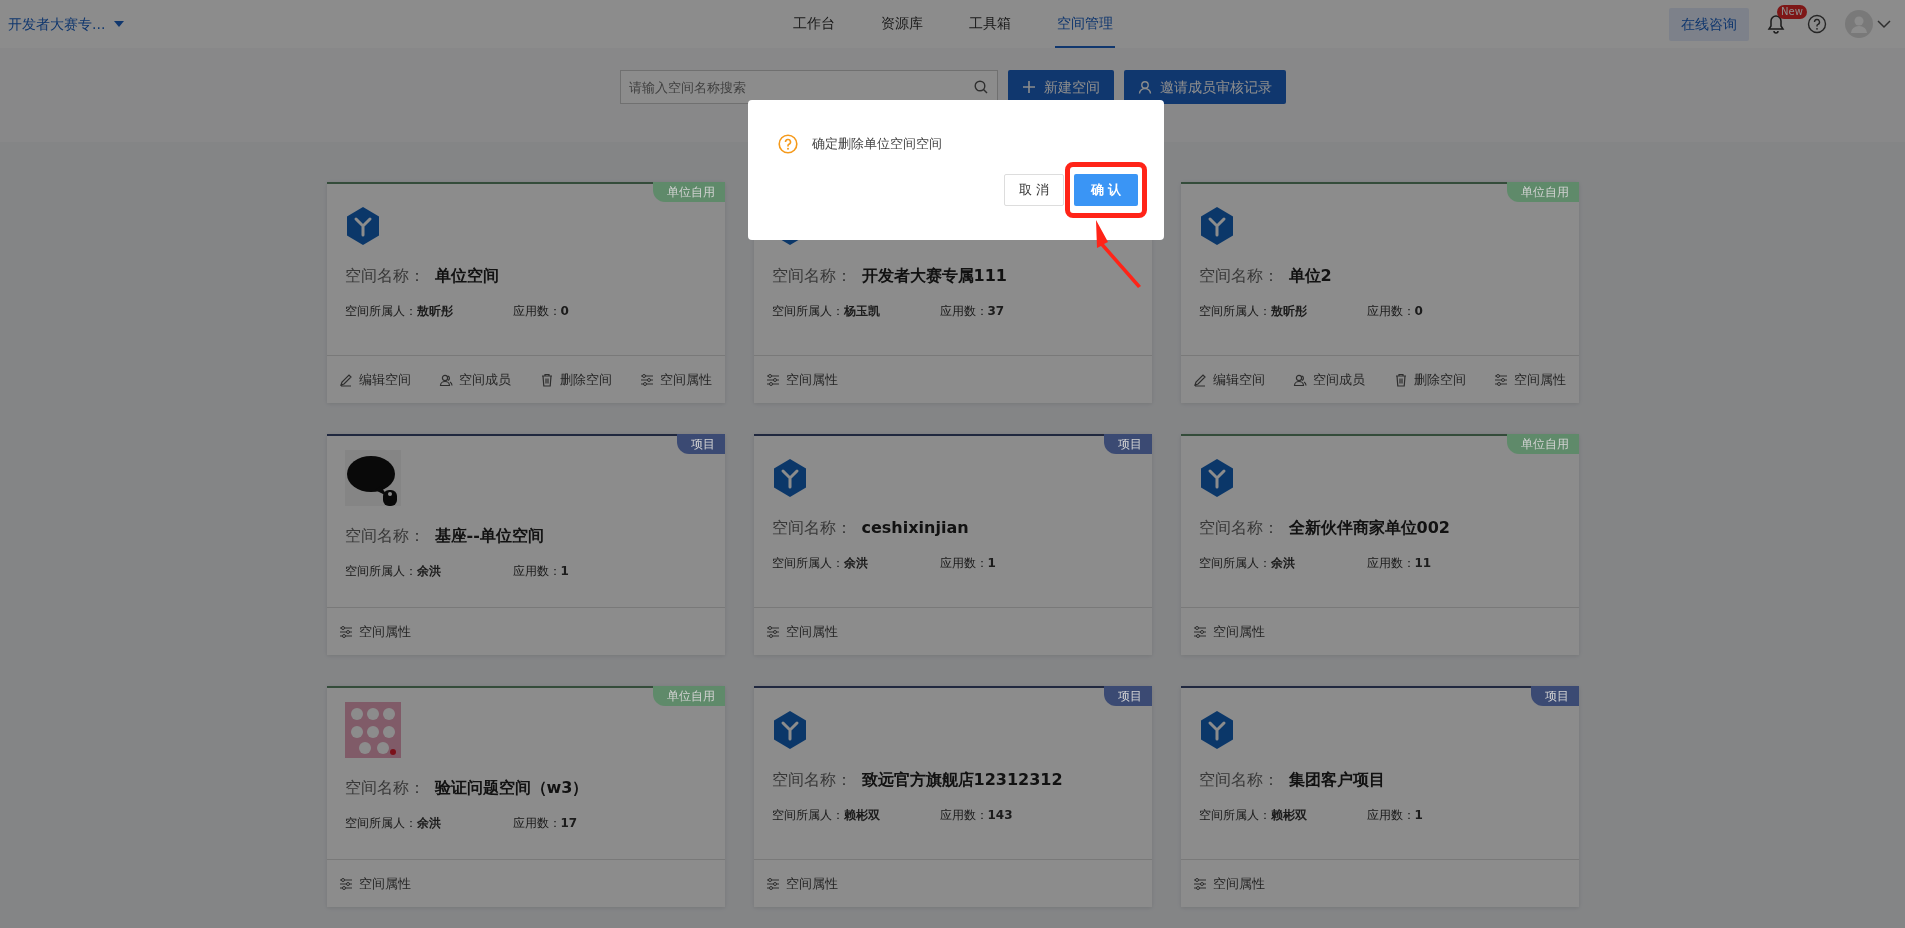  I want to click on bell-icon, so click(1776, 23).